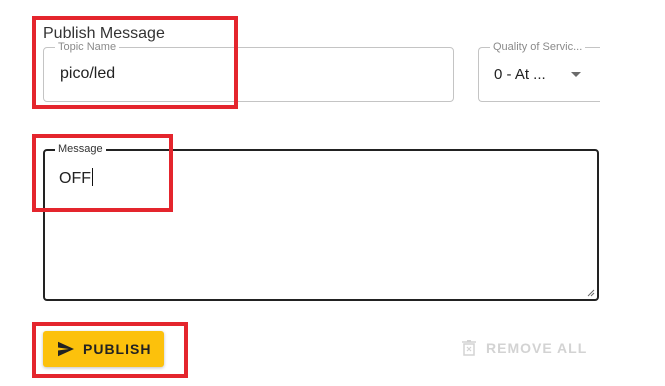  What do you see at coordinates (591, 293) in the screenshot?
I see `resize-grip-icon` at bounding box center [591, 293].